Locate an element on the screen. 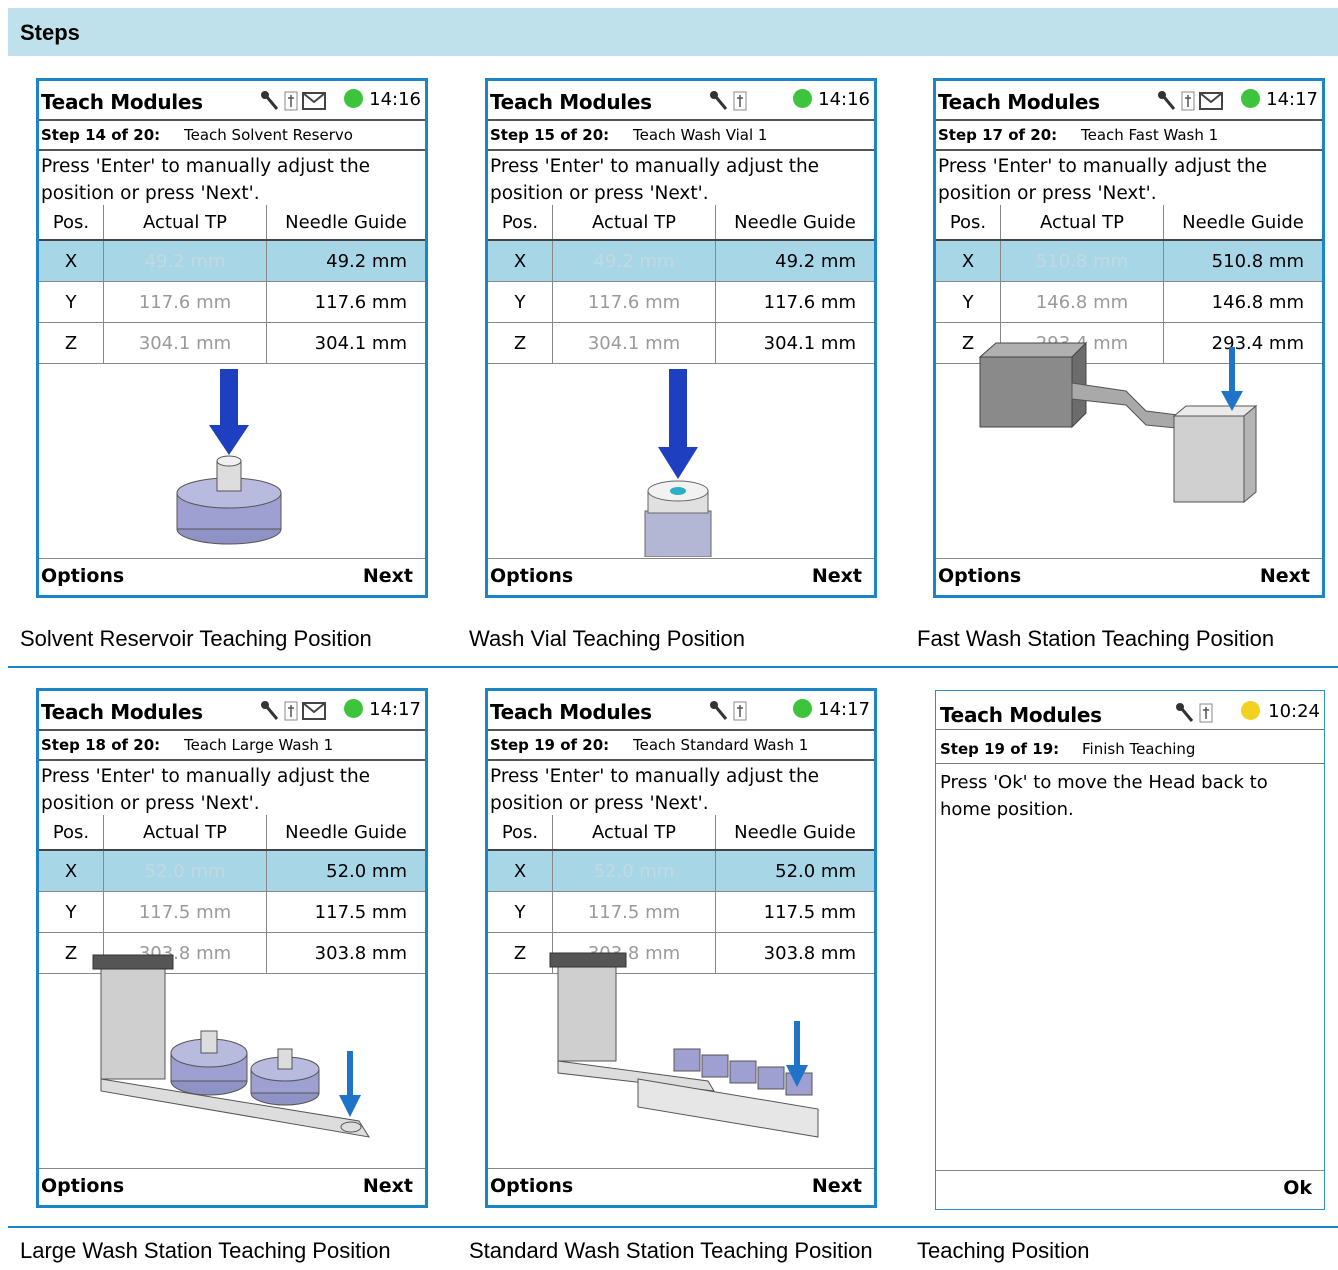 This screenshot has width=1338, height=1270. screen-wash-vial: Teach Modules 14:16 Step 15 of 20 is located at coordinates (681, 338).